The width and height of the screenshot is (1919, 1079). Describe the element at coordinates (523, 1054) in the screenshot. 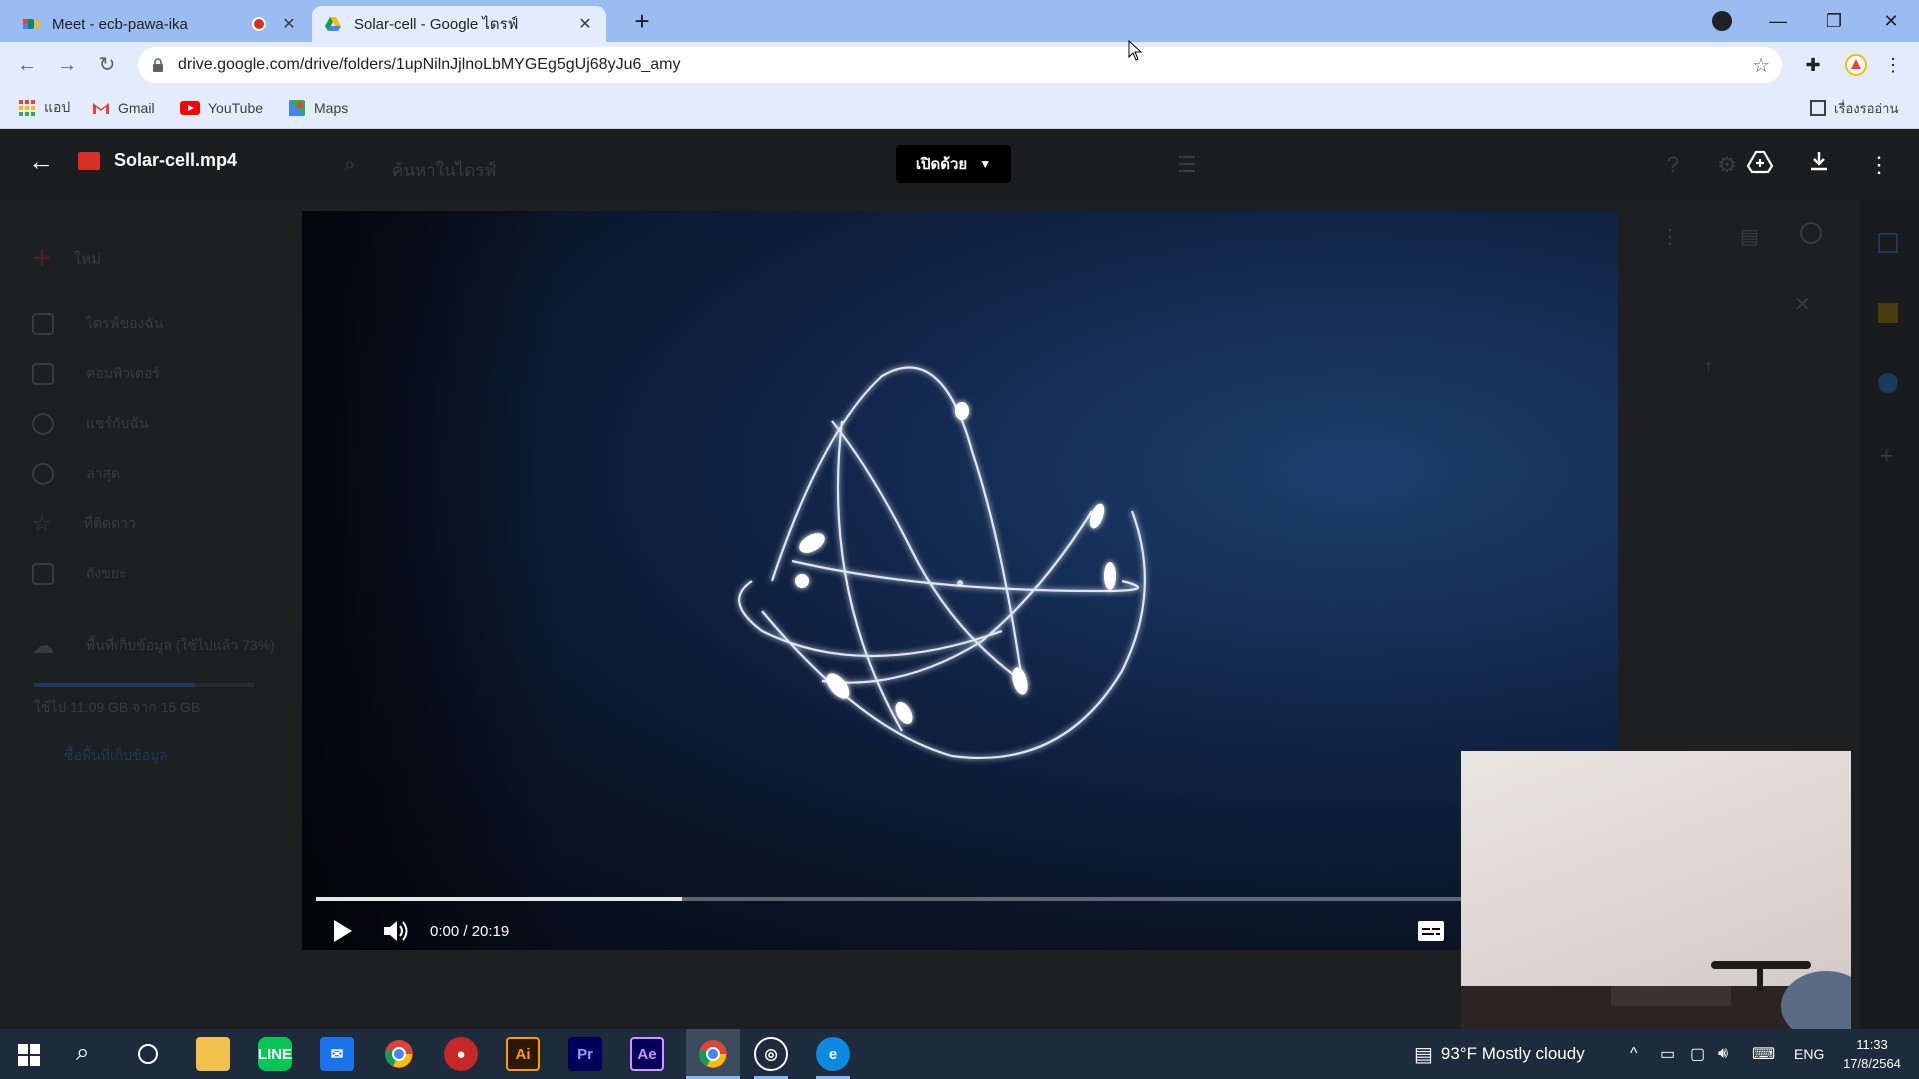

I see `illustrator-icon: Ai` at that location.